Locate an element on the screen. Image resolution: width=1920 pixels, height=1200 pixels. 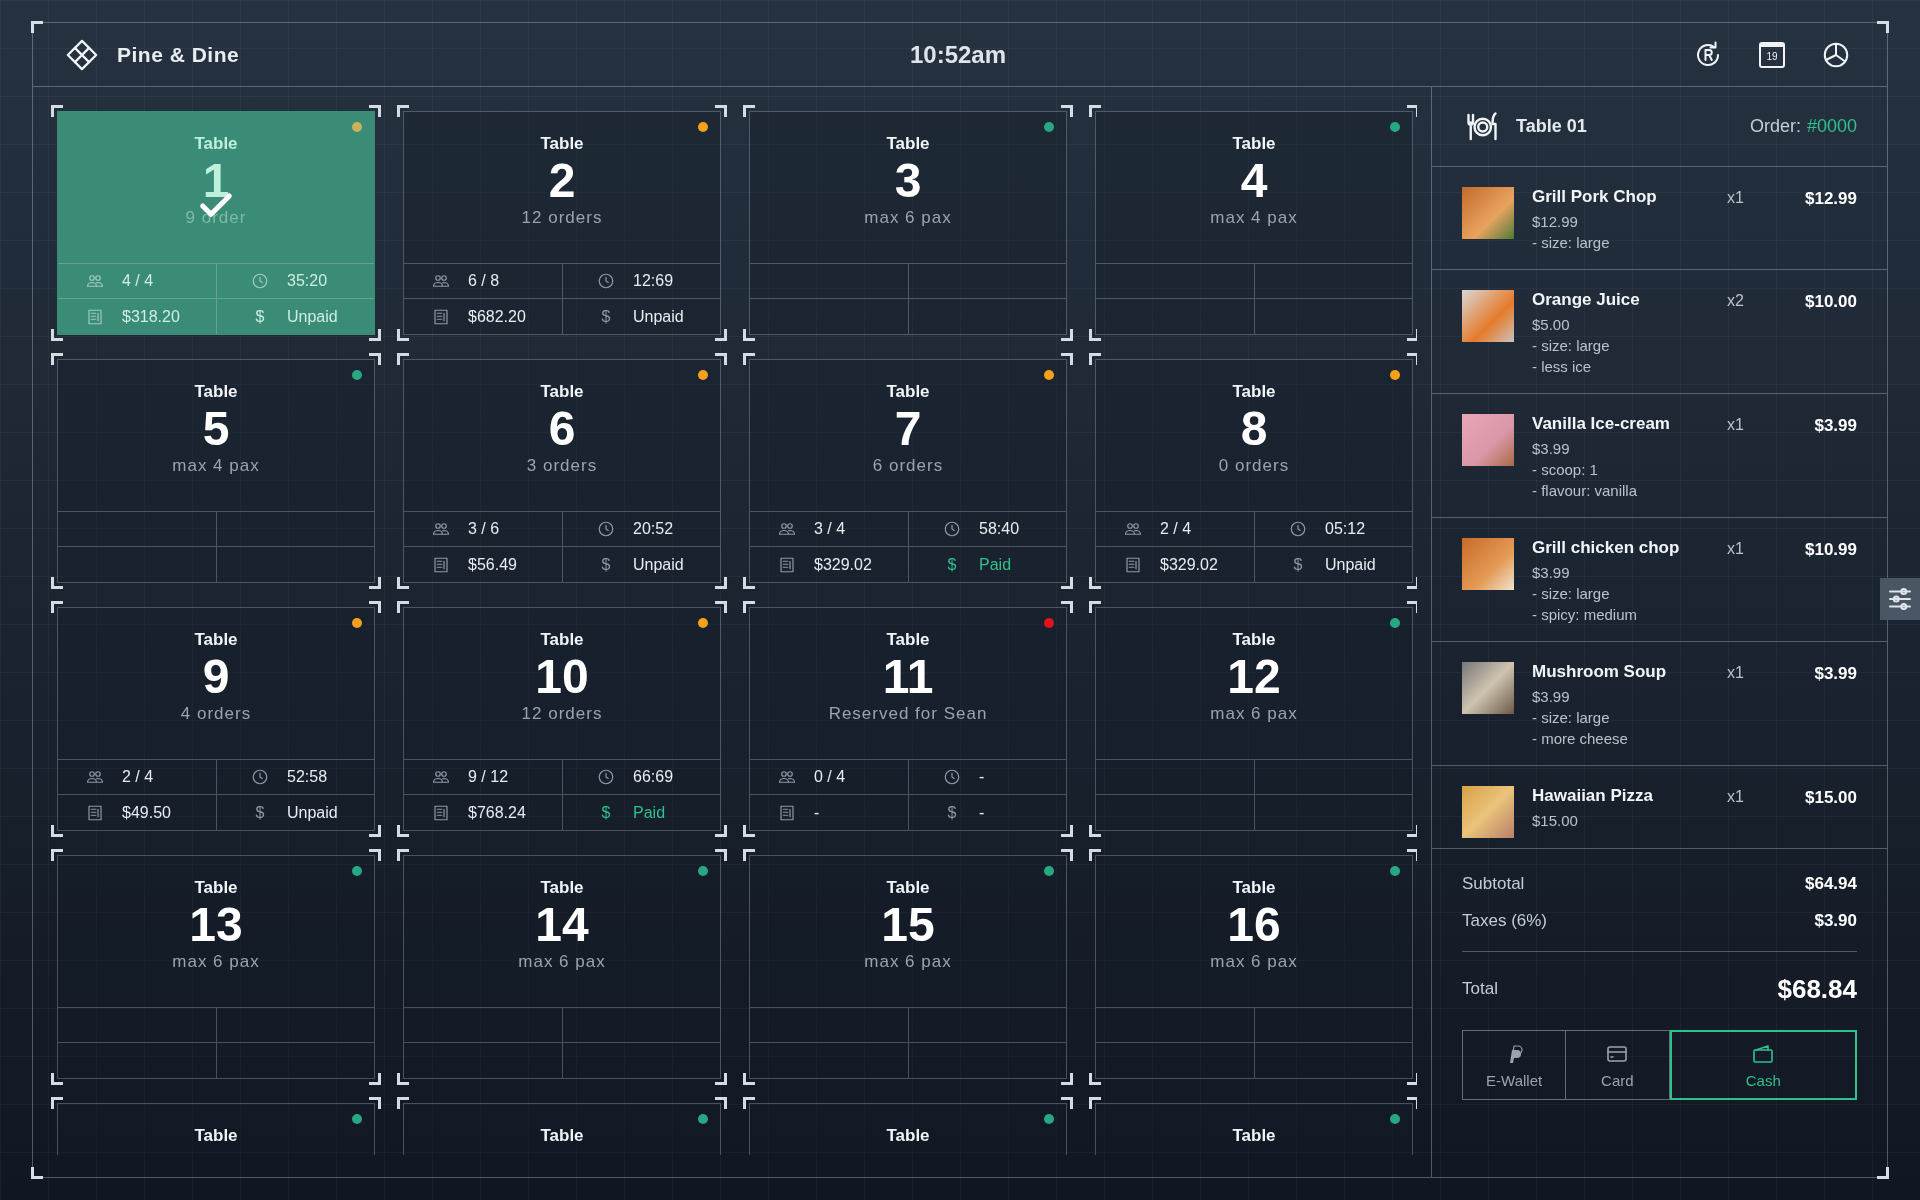
bill-amount: $682.20 is located at coordinates (497, 316).